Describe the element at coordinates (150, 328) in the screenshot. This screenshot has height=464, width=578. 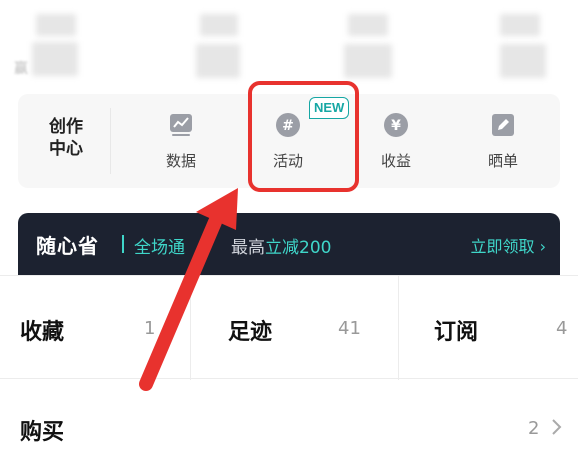
I see `stat-favorites-count: 1` at that location.